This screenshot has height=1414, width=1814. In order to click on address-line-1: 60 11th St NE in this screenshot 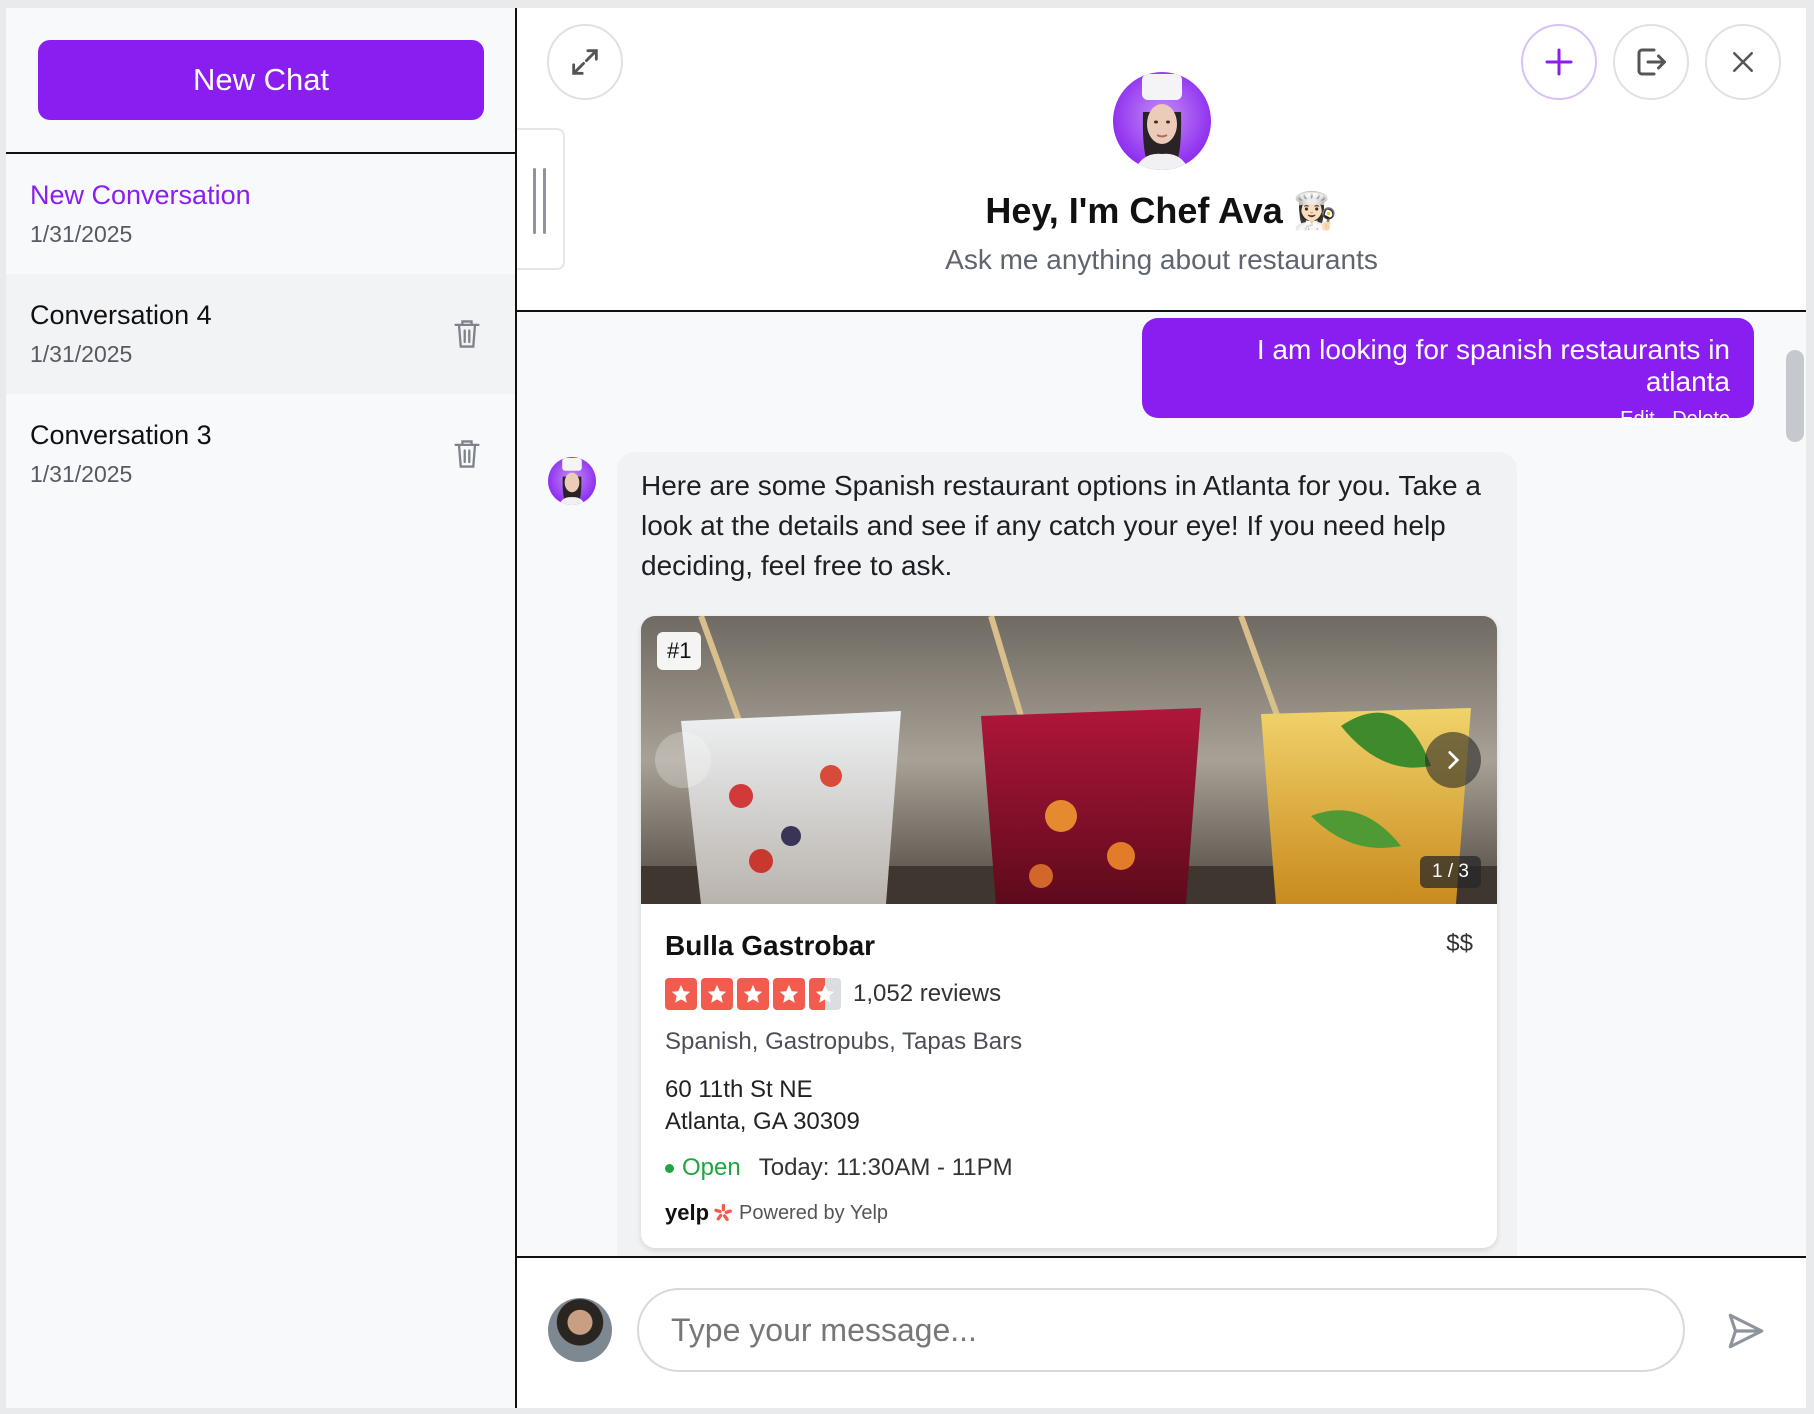, I will do `click(739, 1089)`.